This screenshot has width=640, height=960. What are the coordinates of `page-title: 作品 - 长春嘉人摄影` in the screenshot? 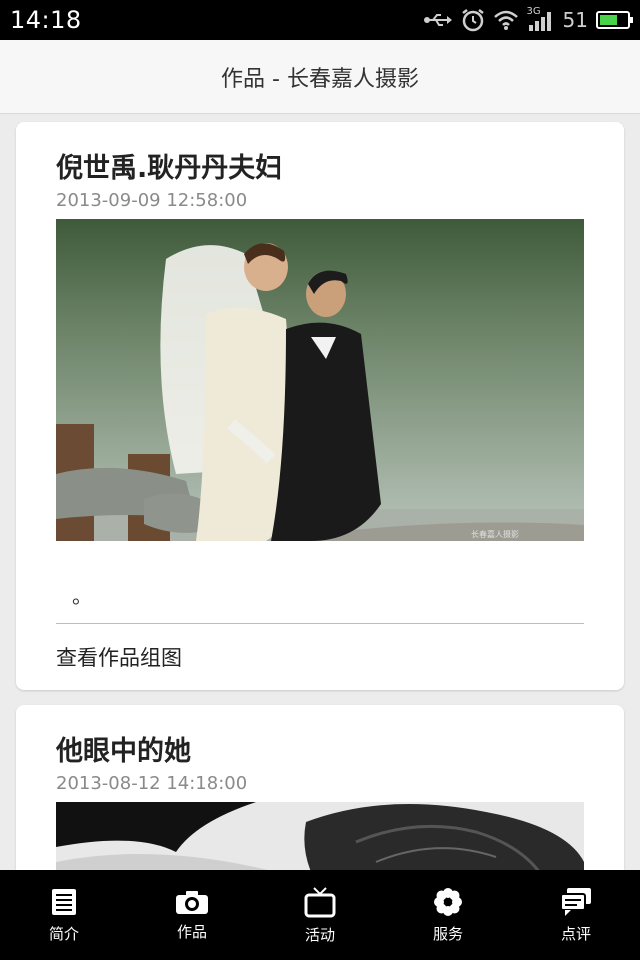 It's located at (320, 79).